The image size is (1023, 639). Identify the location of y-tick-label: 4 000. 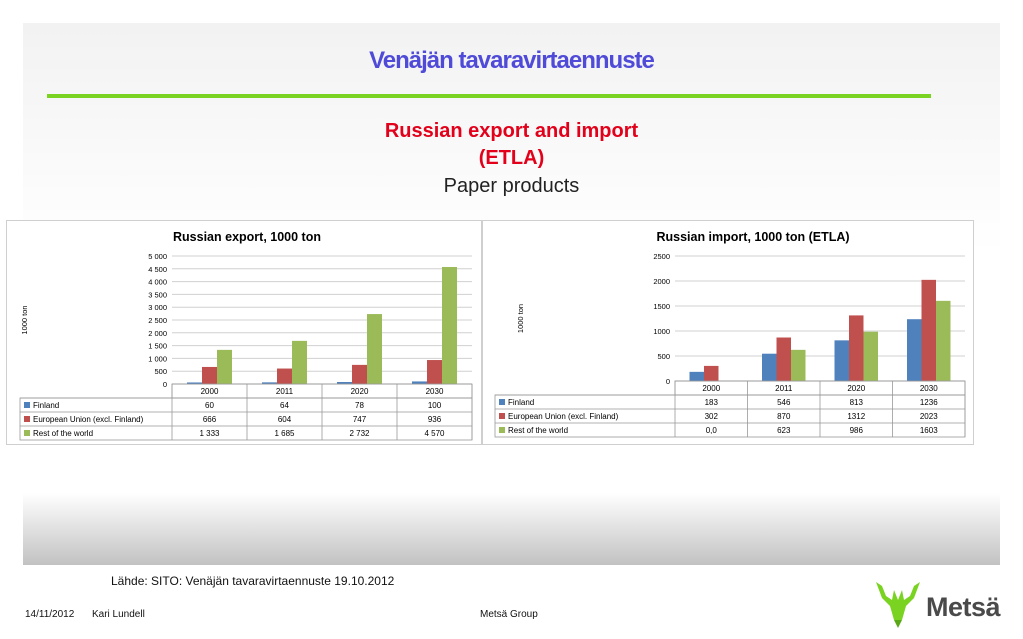
(157, 282).